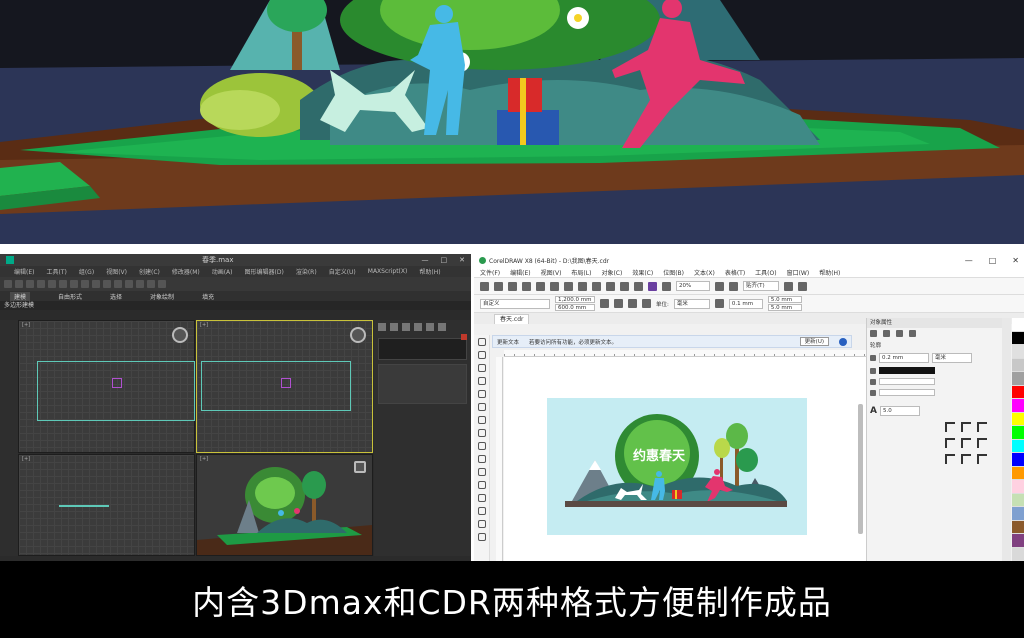  Describe the element at coordinates (481, 368) in the screenshot. I see `crop-tool-icon` at that location.